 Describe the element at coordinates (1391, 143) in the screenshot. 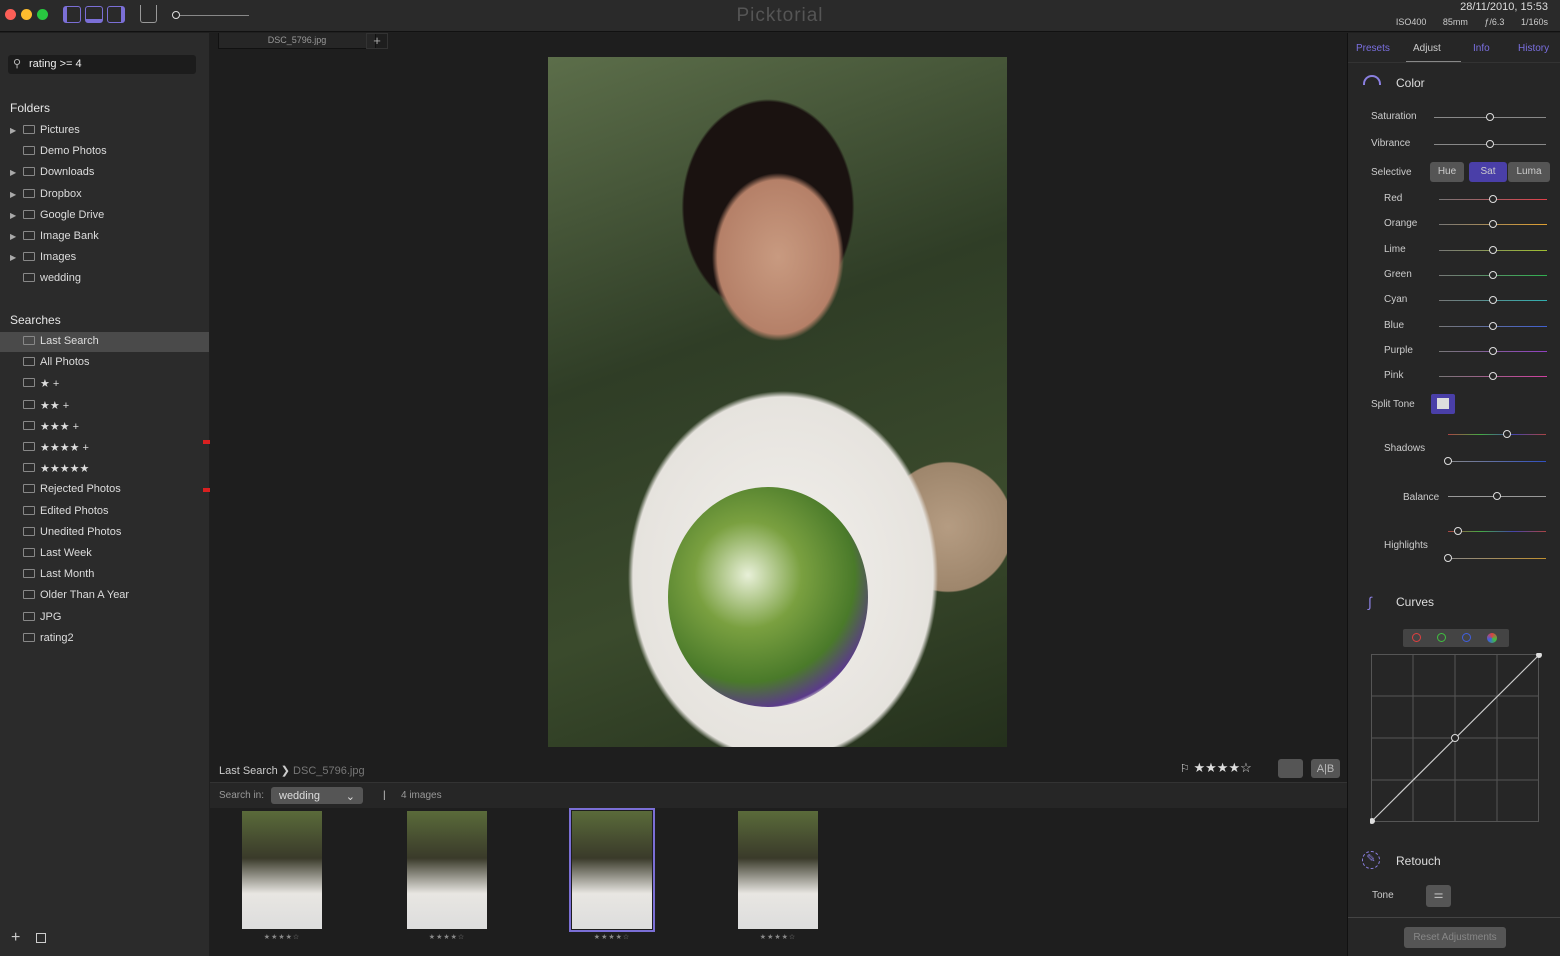

I see `vibrance-label: Vibrance` at that location.